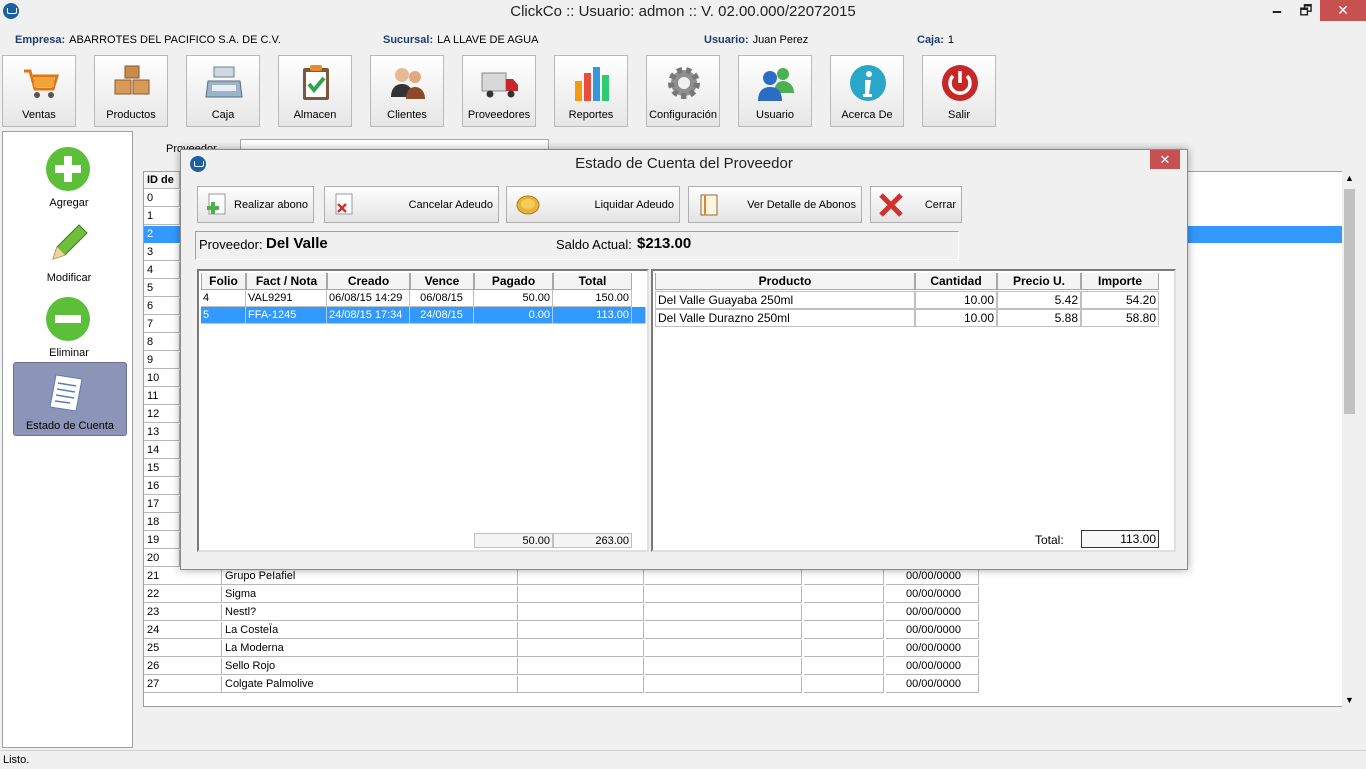 The height and width of the screenshot is (769, 1366). I want to click on col-cantidad: Cantidad, so click(956, 281).